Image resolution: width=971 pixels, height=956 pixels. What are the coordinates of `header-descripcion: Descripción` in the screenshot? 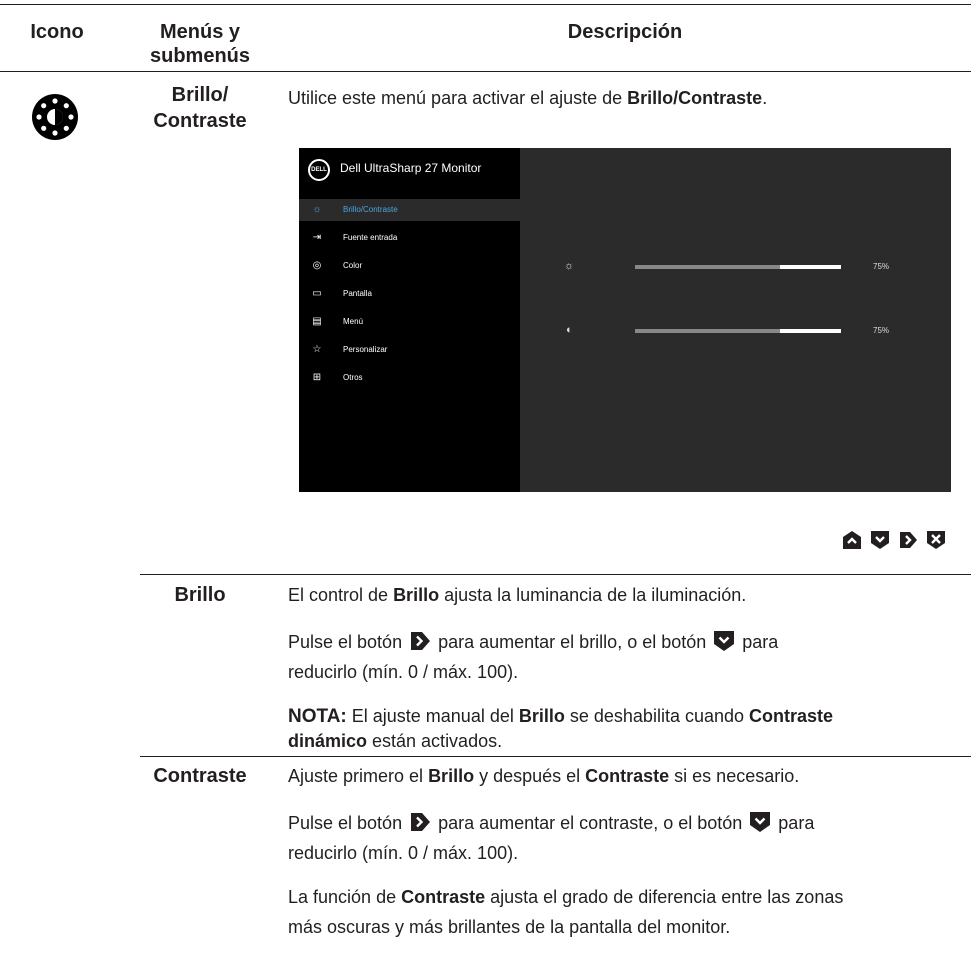 It's located at (625, 32).